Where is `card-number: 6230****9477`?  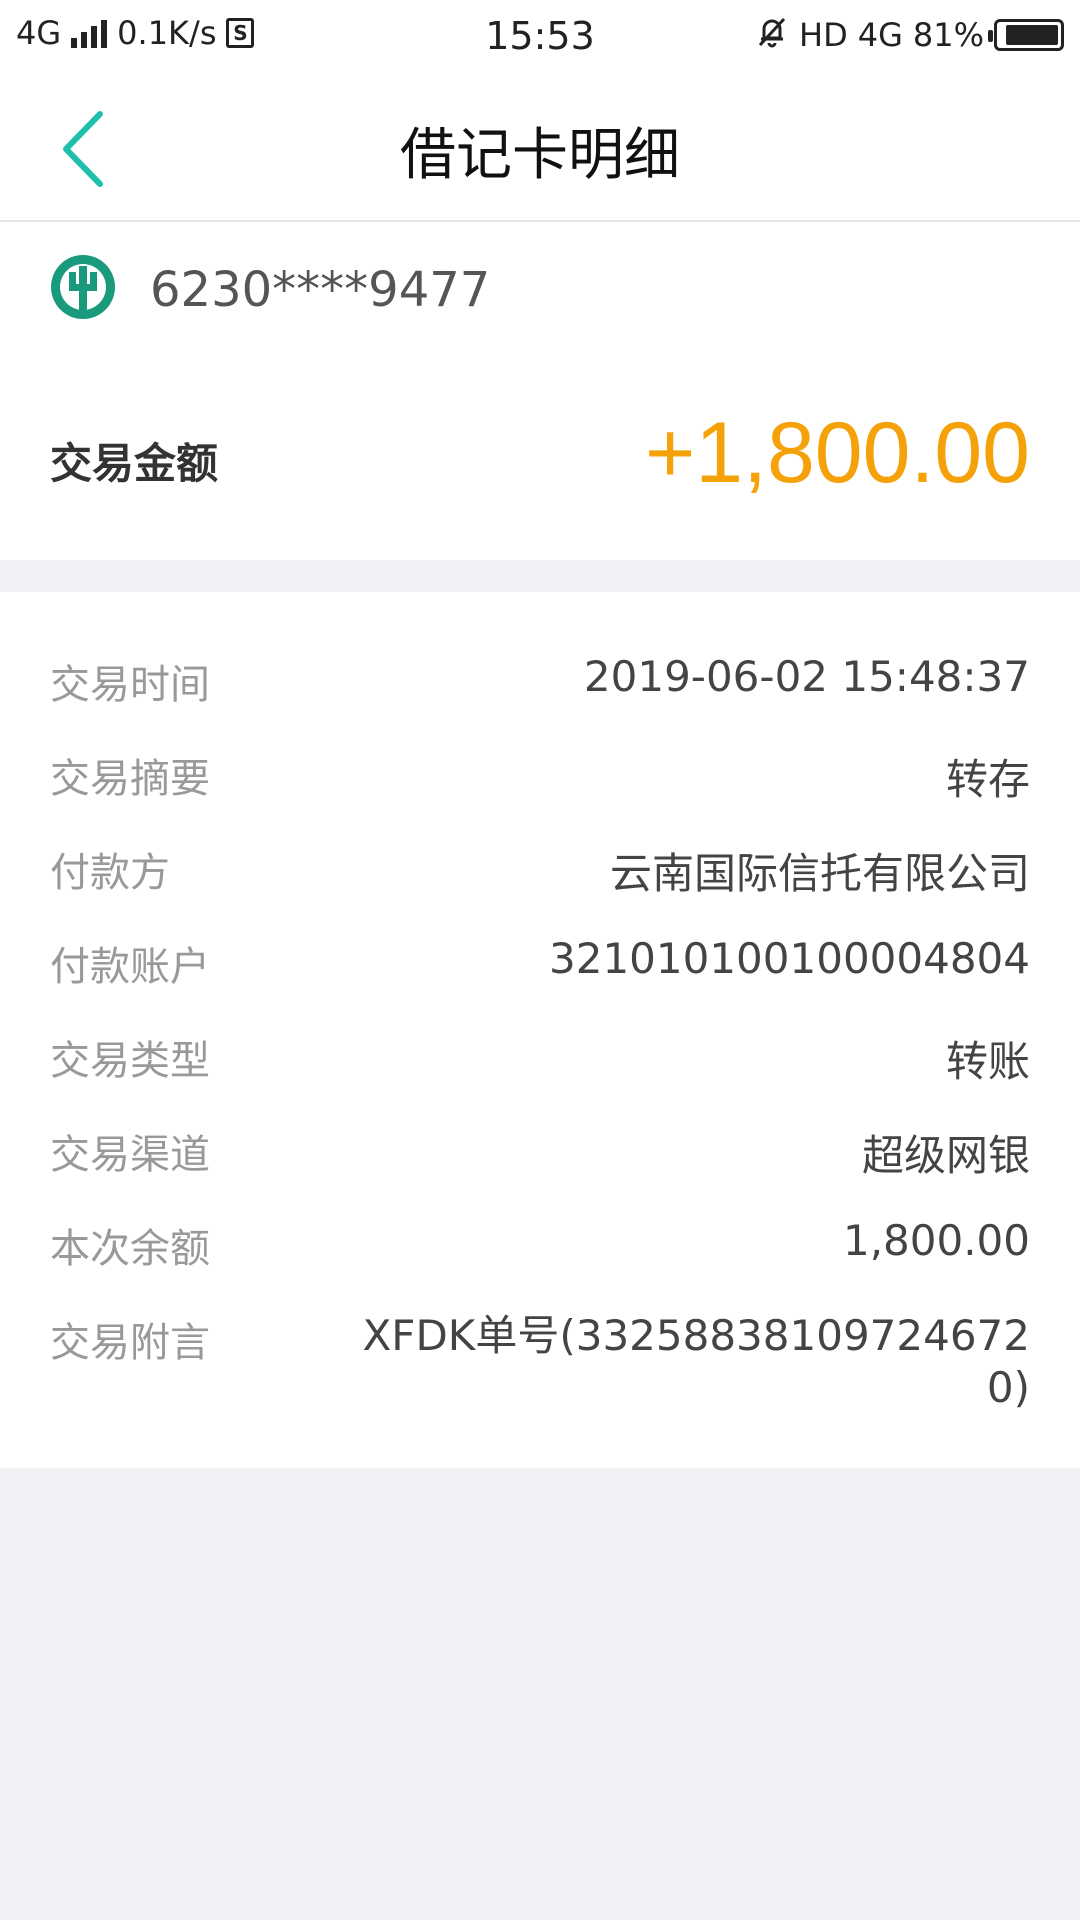 card-number: 6230****9477 is located at coordinates (320, 290).